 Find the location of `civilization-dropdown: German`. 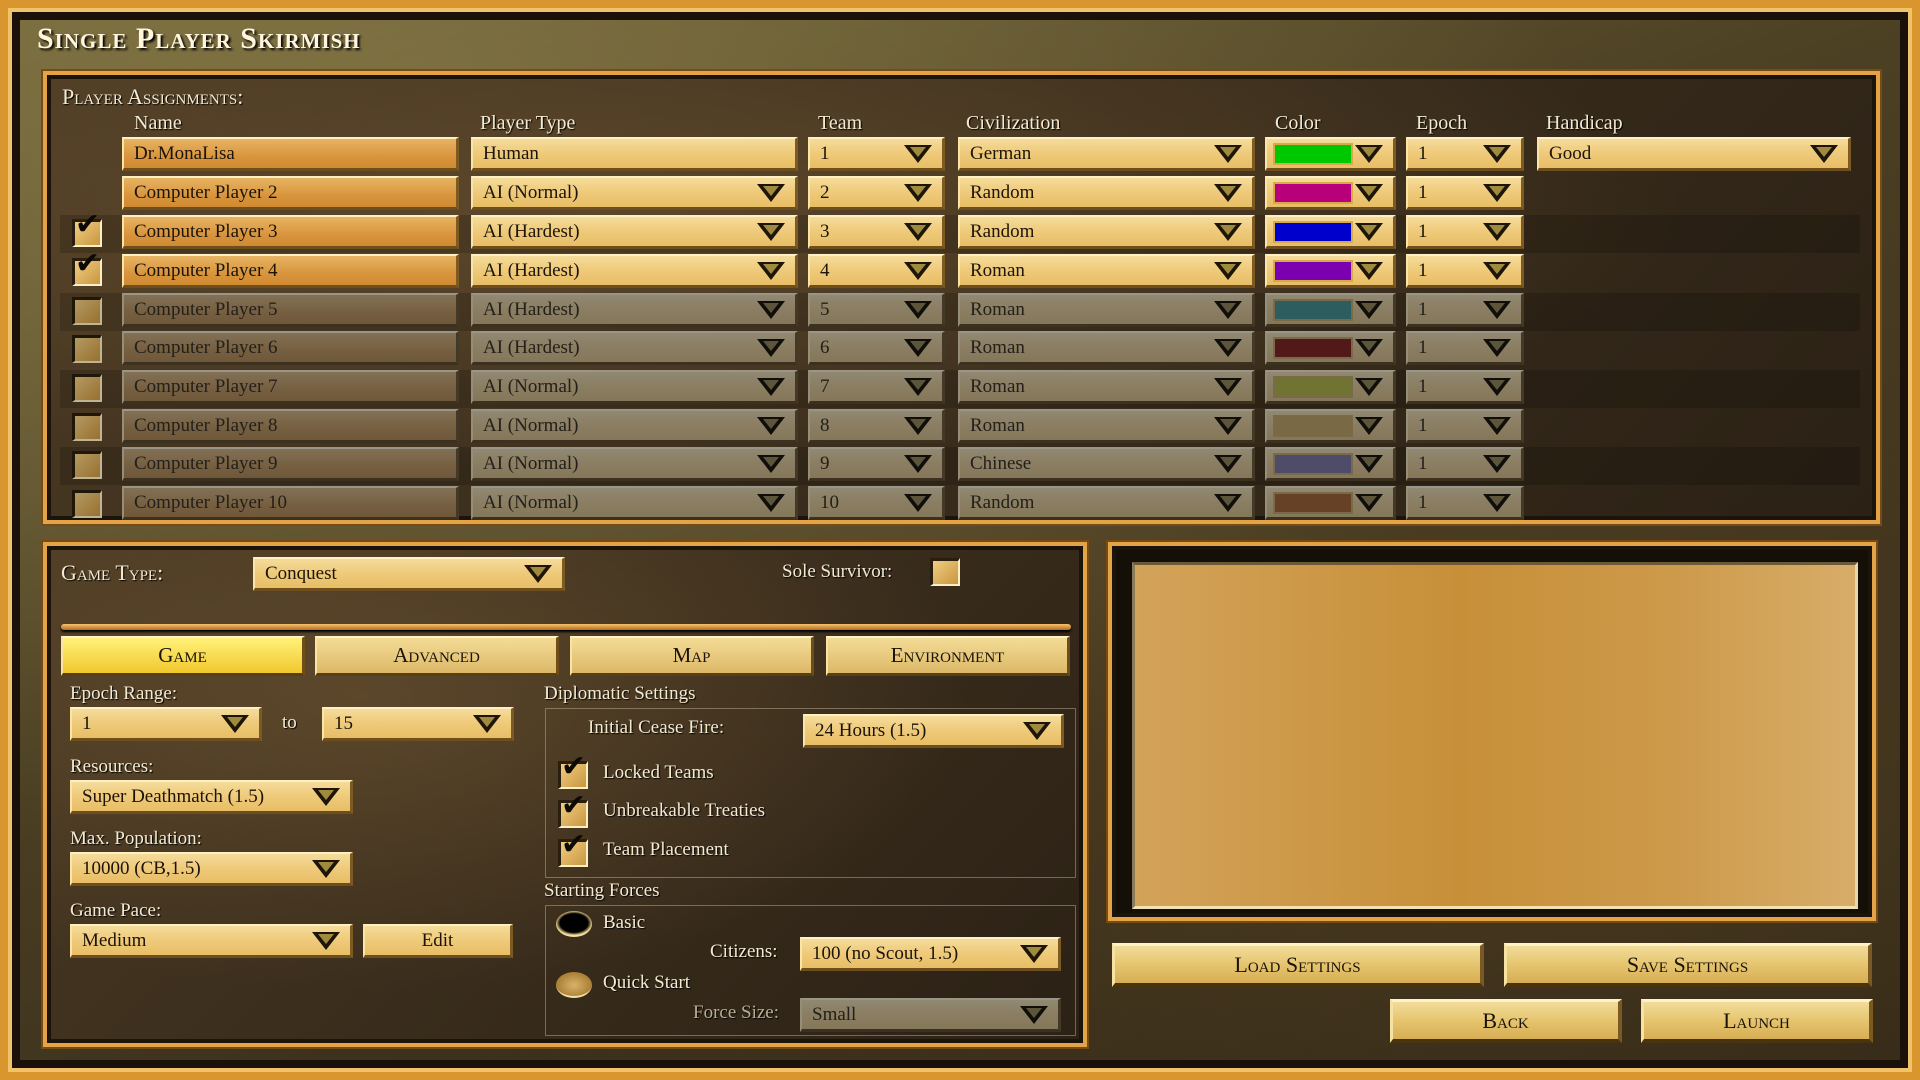

civilization-dropdown: German is located at coordinates (1106, 154).